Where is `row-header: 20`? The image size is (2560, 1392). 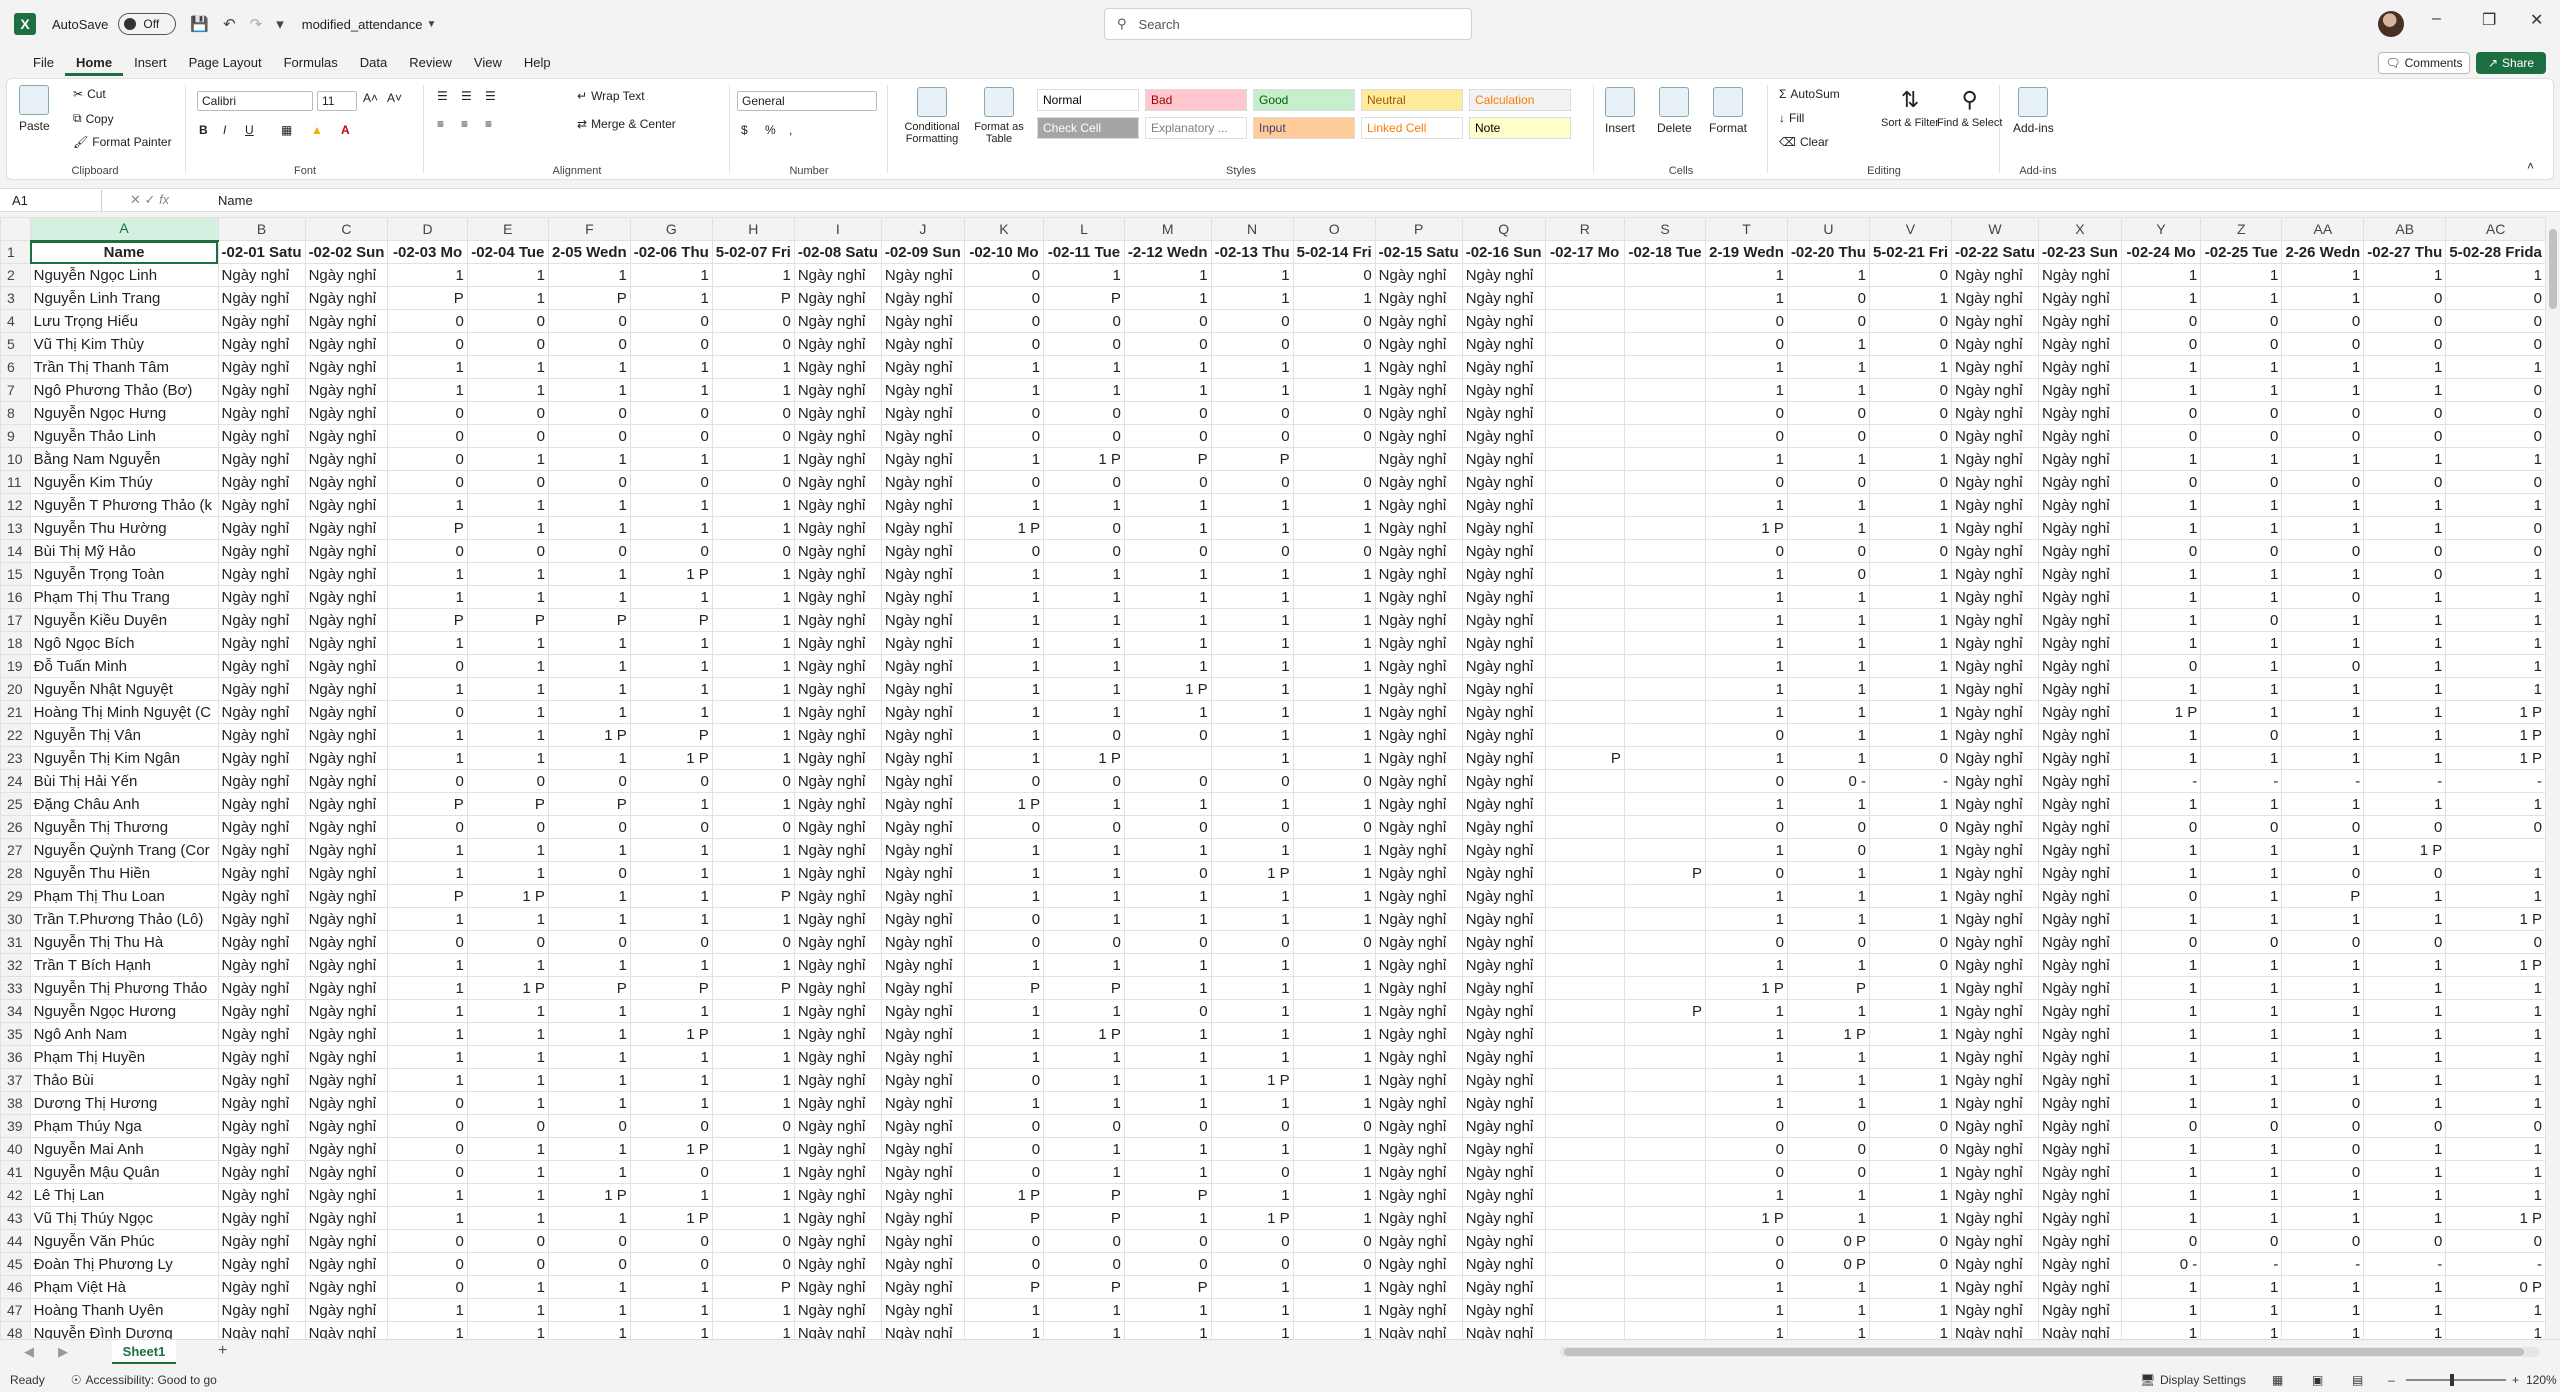
row-header: 20 is located at coordinates (15, 689).